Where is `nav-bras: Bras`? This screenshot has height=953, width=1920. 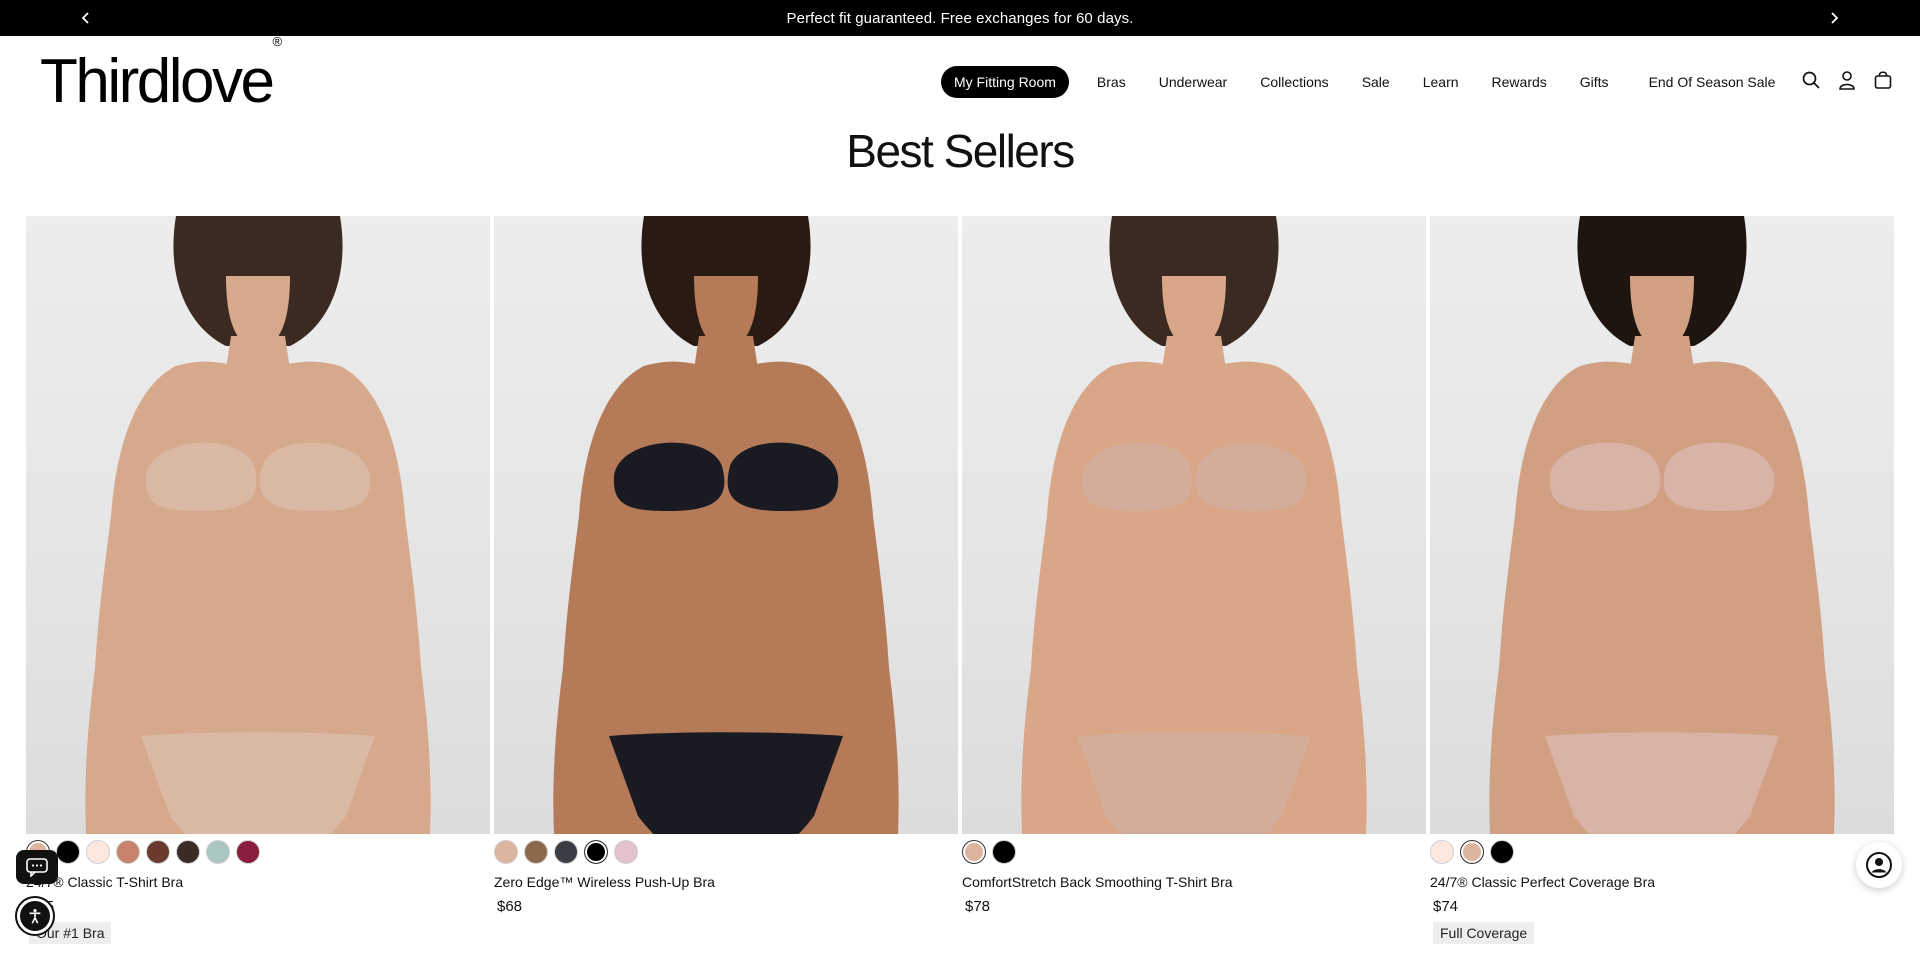
nav-bras: Bras is located at coordinates (1111, 82).